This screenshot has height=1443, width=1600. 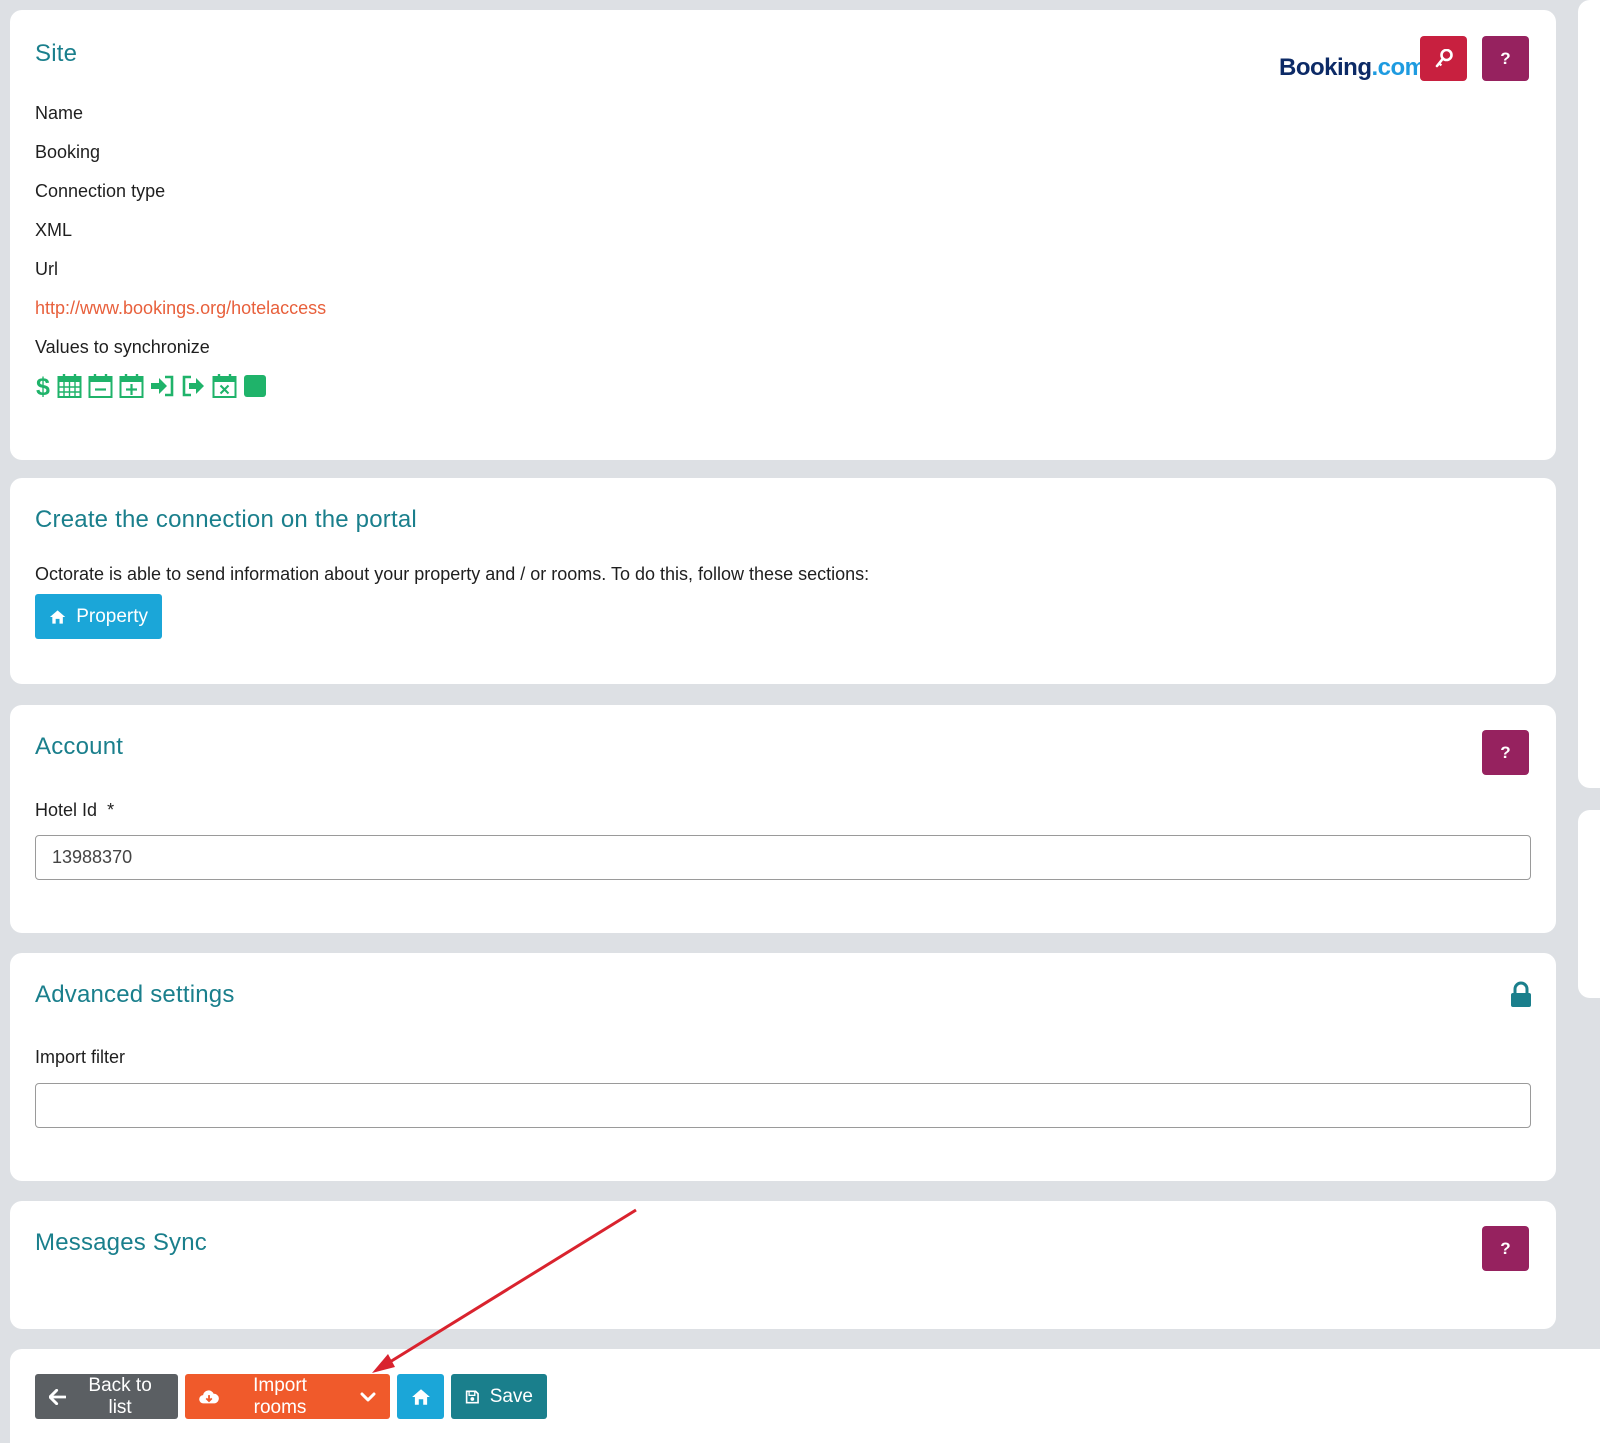 I want to click on chevron-down-icon, so click(x=367, y=1396).